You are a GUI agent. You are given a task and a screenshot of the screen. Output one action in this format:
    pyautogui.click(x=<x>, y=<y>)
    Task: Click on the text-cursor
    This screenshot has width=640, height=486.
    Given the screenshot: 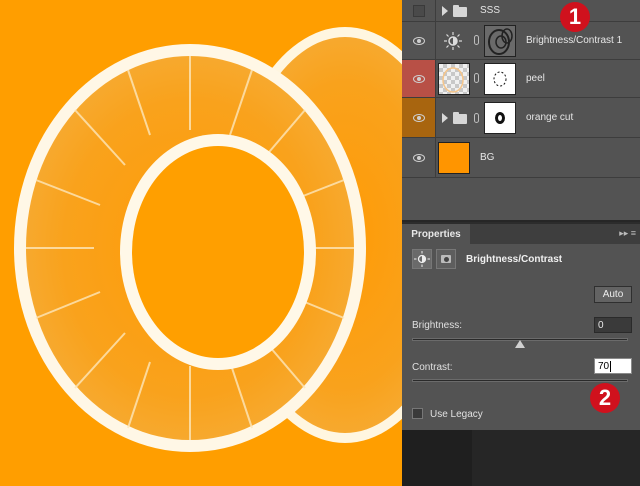 What is the action you would take?
    pyautogui.click(x=611, y=366)
    